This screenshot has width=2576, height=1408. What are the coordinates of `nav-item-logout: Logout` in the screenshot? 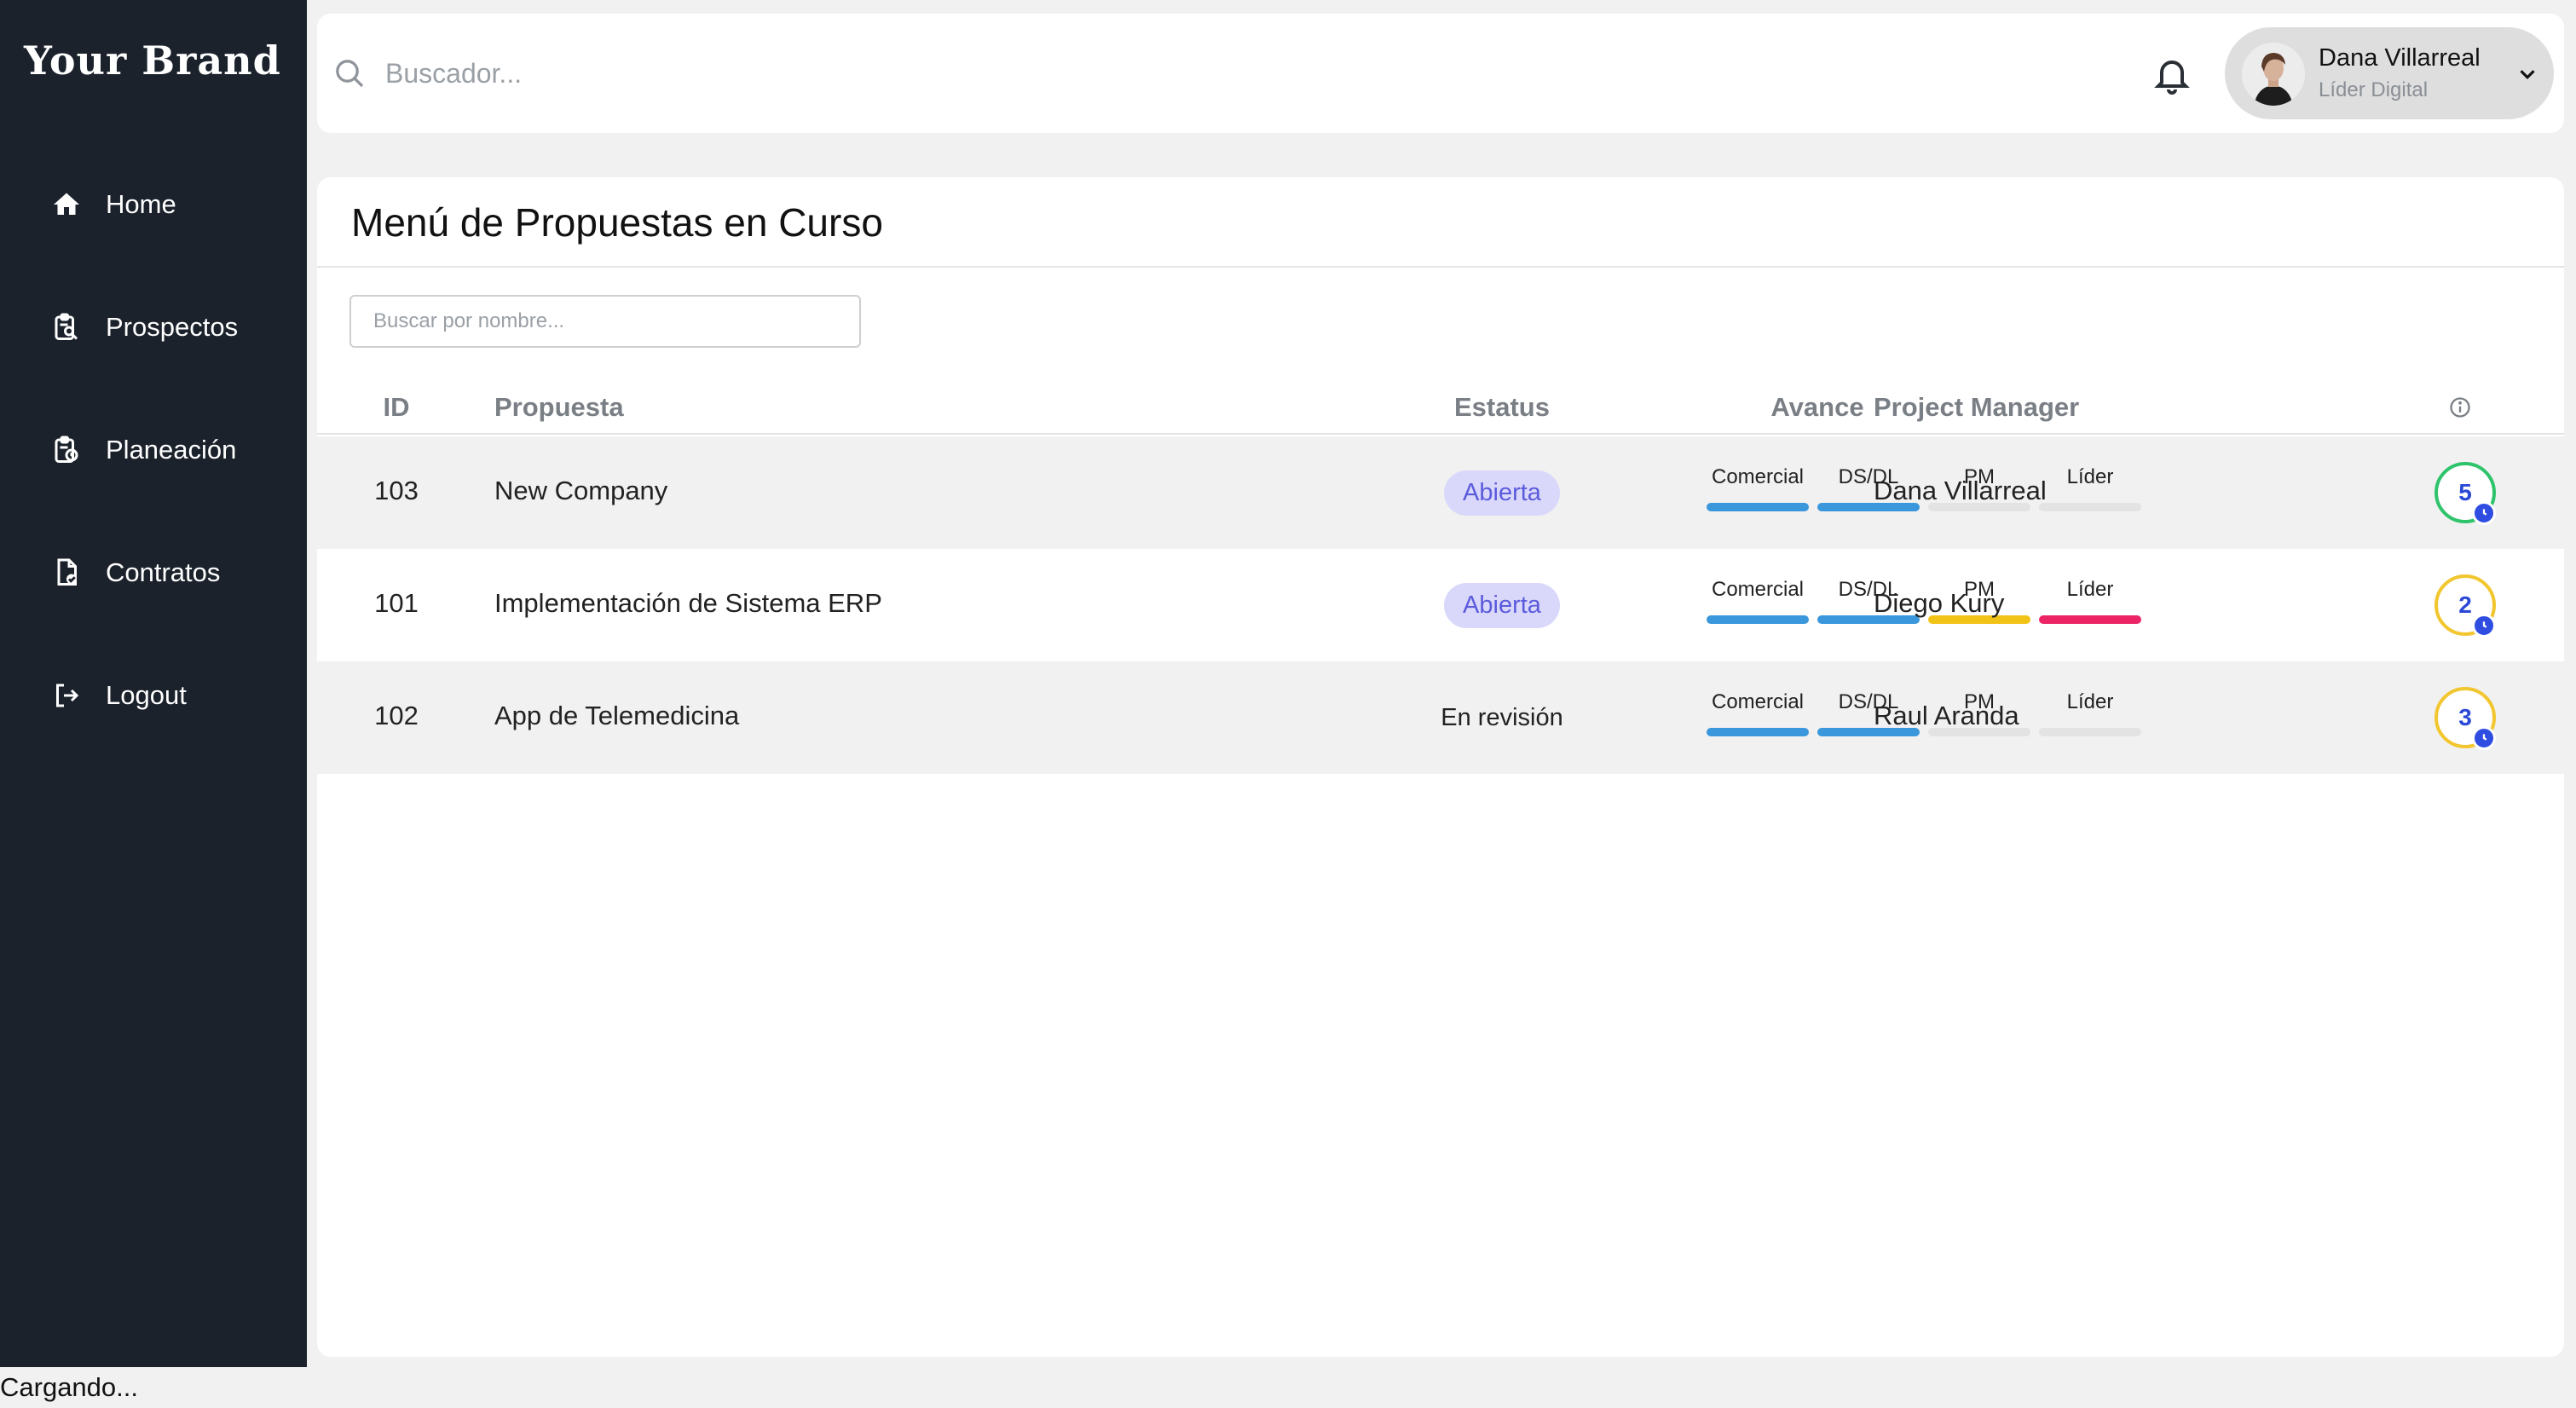 It's located at (118, 695).